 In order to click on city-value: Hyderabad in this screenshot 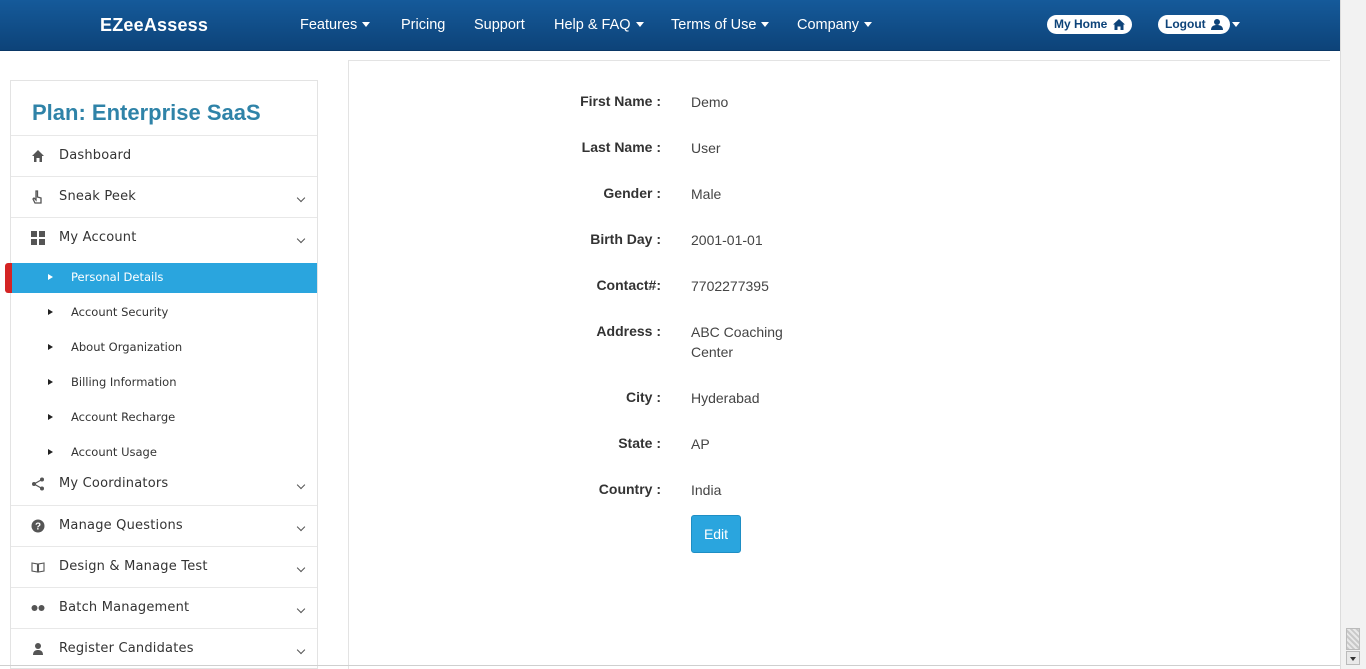, I will do `click(725, 398)`.